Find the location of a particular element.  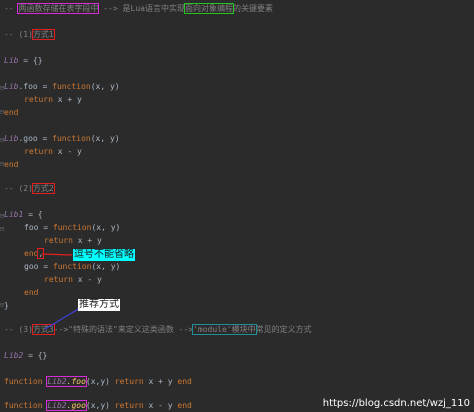

code-line-goo-body: return x - y is located at coordinates (53, 151).